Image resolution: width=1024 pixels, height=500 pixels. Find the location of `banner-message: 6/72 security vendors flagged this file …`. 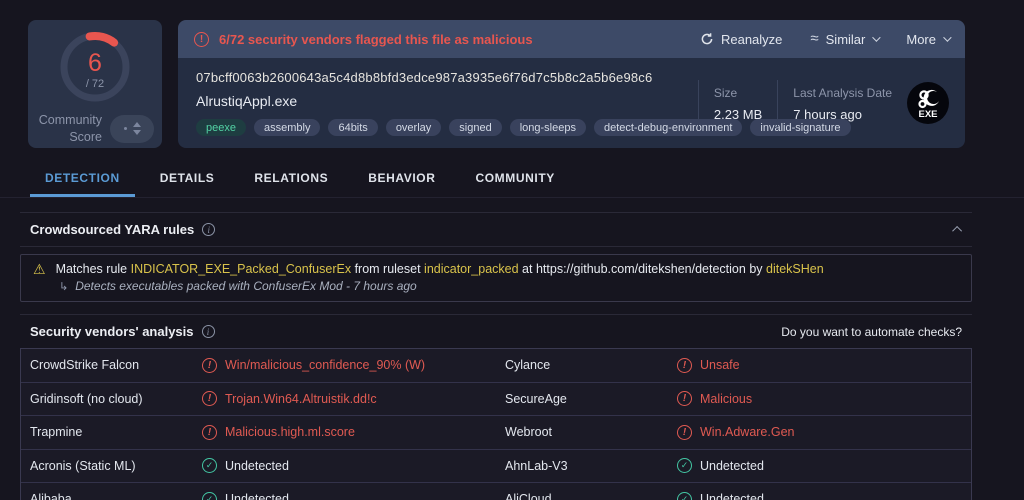

banner-message: 6/72 security vendors flagged this file … is located at coordinates (376, 39).